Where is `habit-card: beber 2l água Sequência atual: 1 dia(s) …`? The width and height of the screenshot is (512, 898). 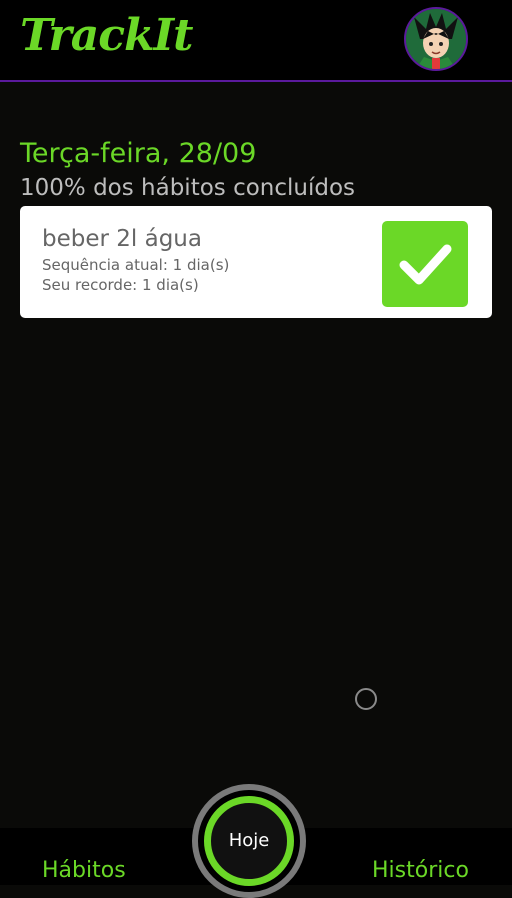
habit-card: beber 2l água Sequência atual: 1 dia(s) … is located at coordinates (256, 262).